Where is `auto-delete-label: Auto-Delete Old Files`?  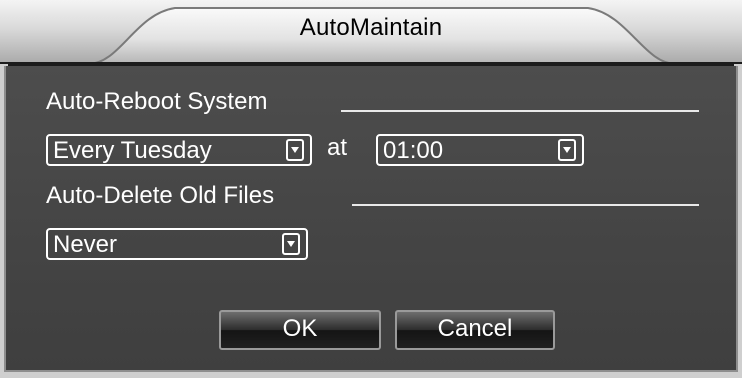
auto-delete-label: Auto-Delete Old Files is located at coordinates (160, 195).